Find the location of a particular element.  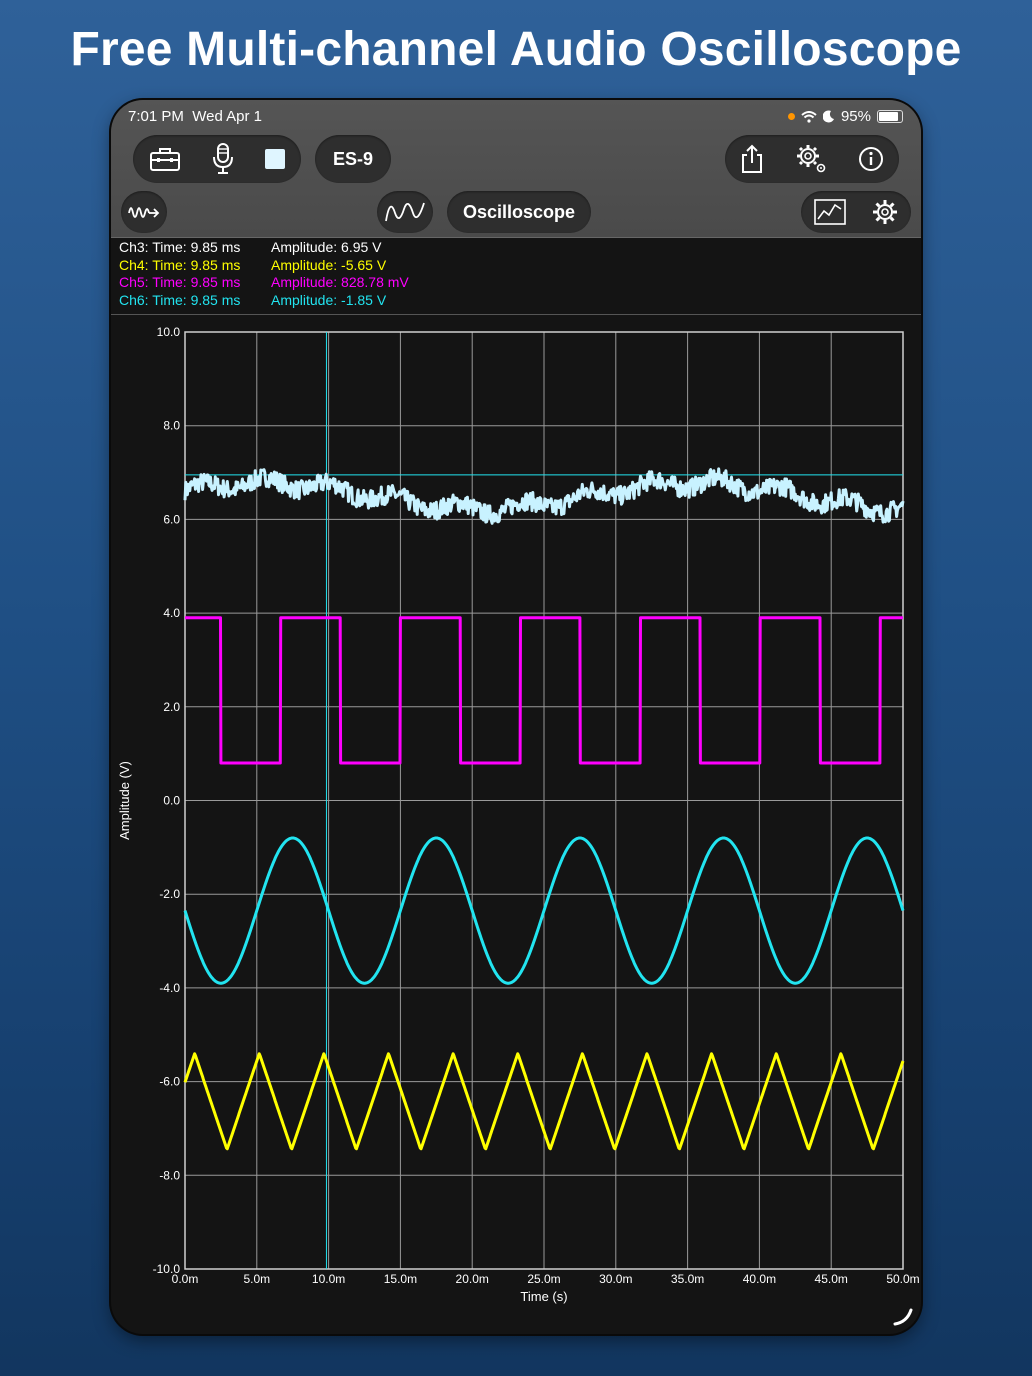

y-tick-label: 2.0 is located at coordinates (171, 707).